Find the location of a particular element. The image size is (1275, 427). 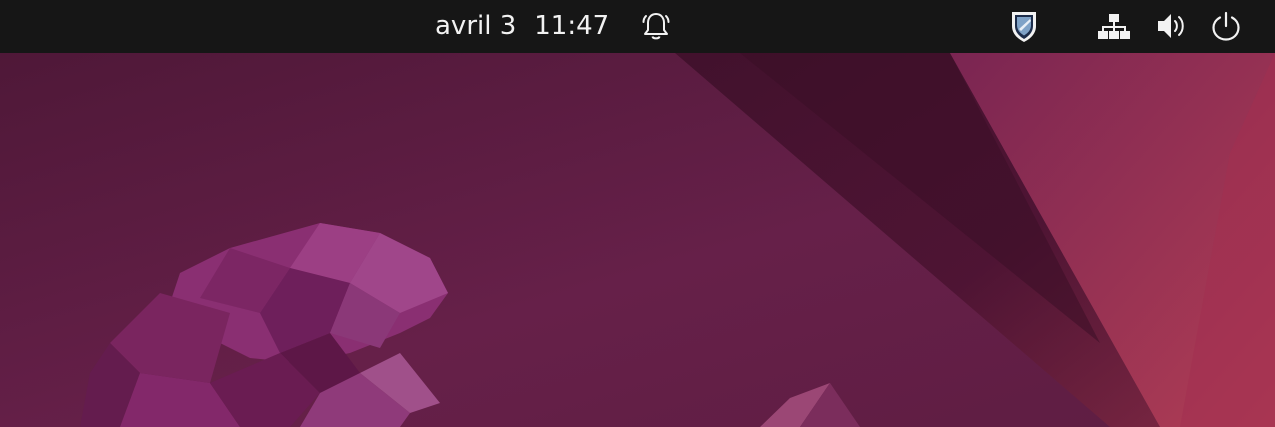

clock-button: avril 3 11:47 is located at coordinates (522, 26).